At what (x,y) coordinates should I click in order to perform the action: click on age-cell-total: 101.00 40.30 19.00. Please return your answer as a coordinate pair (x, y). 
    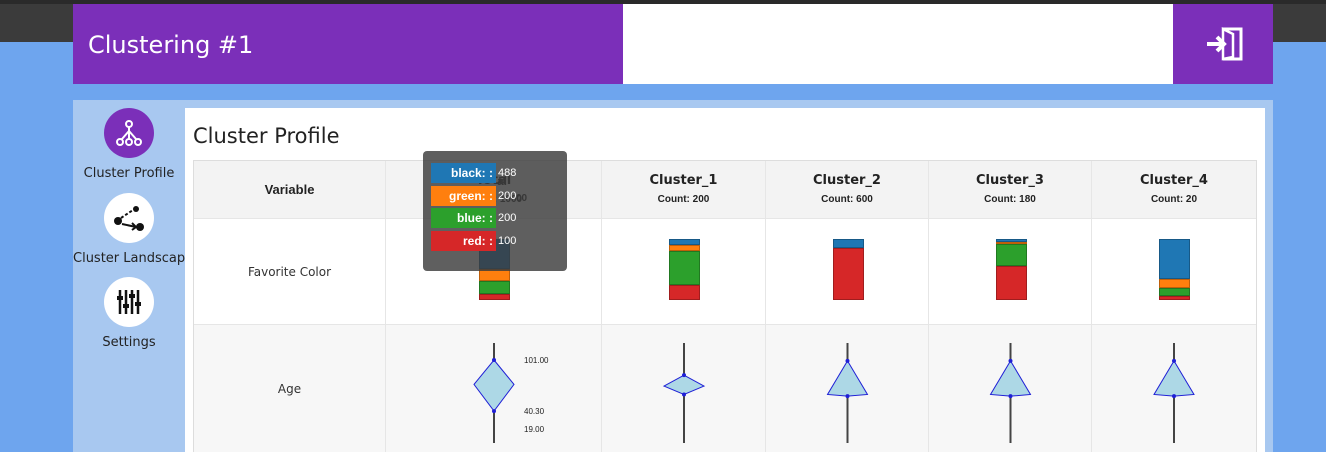
    Looking at the image, I should click on (494, 388).